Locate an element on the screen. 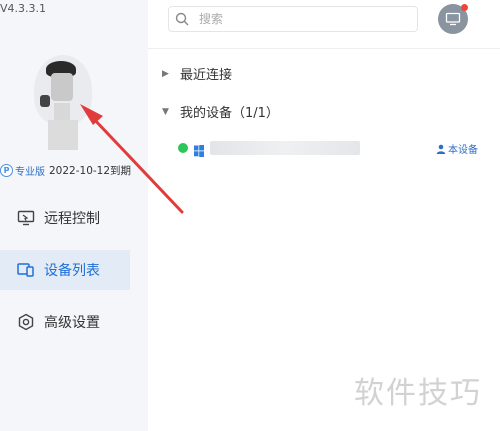 The width and height of the screenshot is (500, 431). top-bar is located at coordinates (324, 24).